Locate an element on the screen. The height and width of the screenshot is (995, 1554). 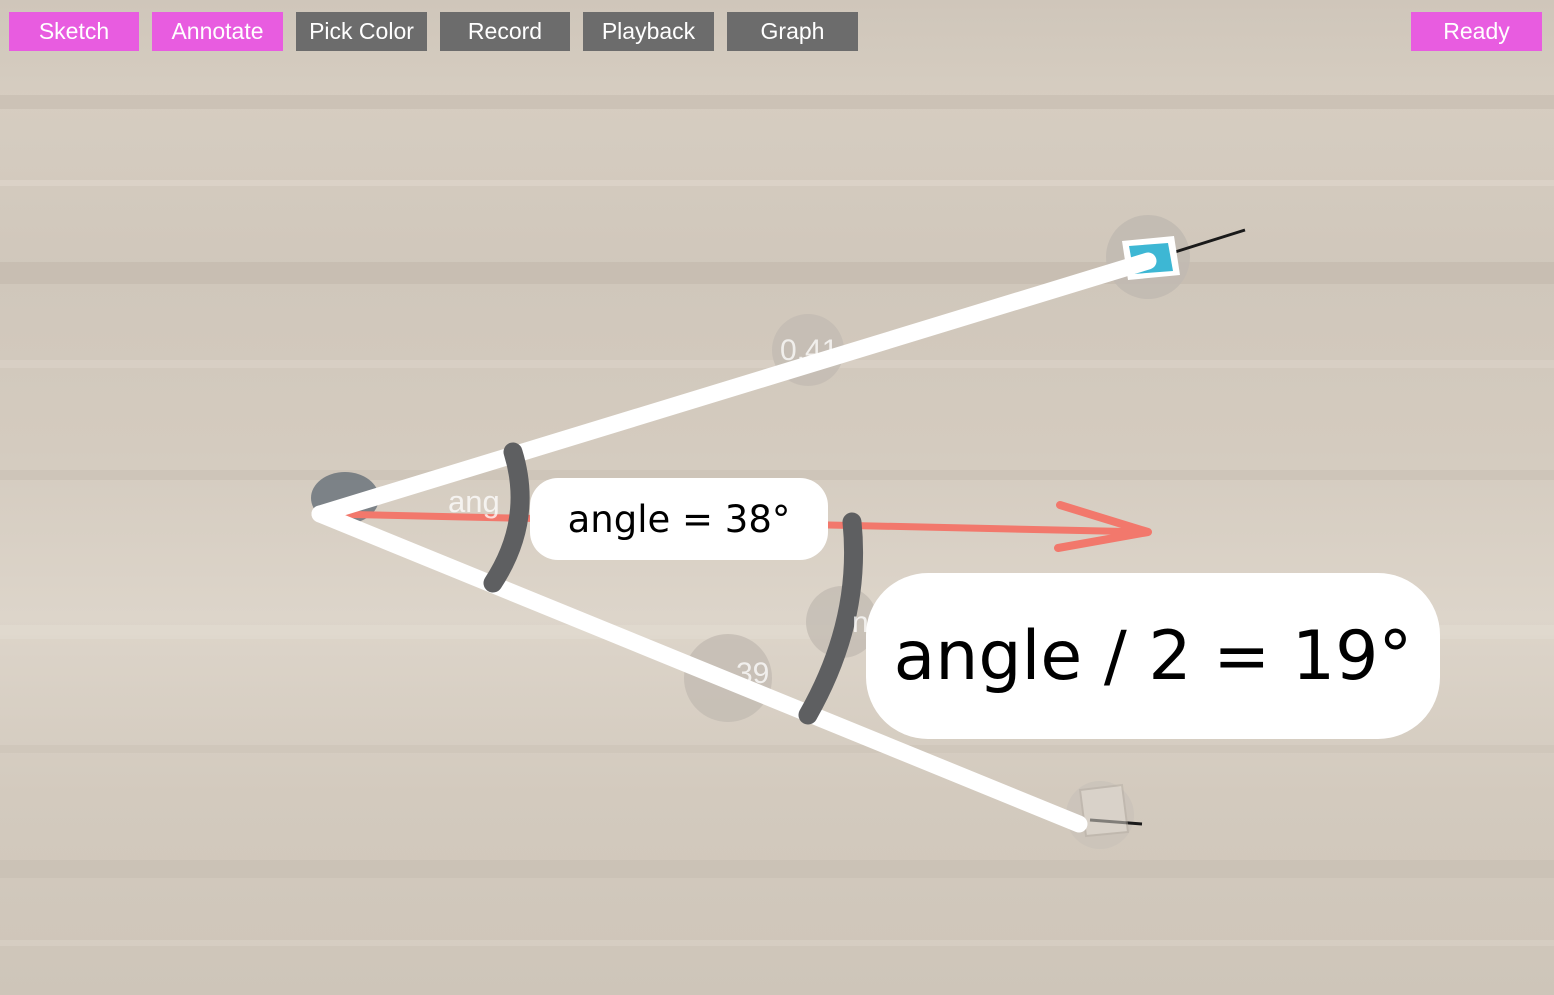
half-angle-label: angle / 2 = 19° is located at coordinates (1153, 656).